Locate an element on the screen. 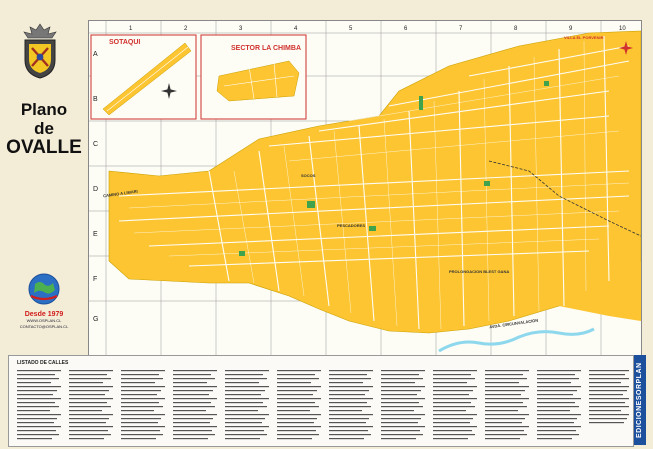 The width and height of the screenshot is (653, 449). grid-row-a: A is located at coordinates (95, 54).